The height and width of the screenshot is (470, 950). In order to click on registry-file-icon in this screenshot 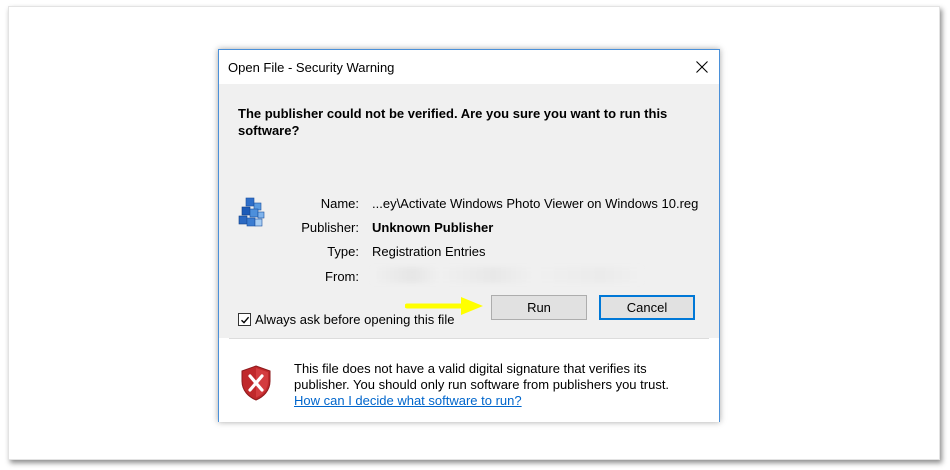, I will do `click(251, 212)`.